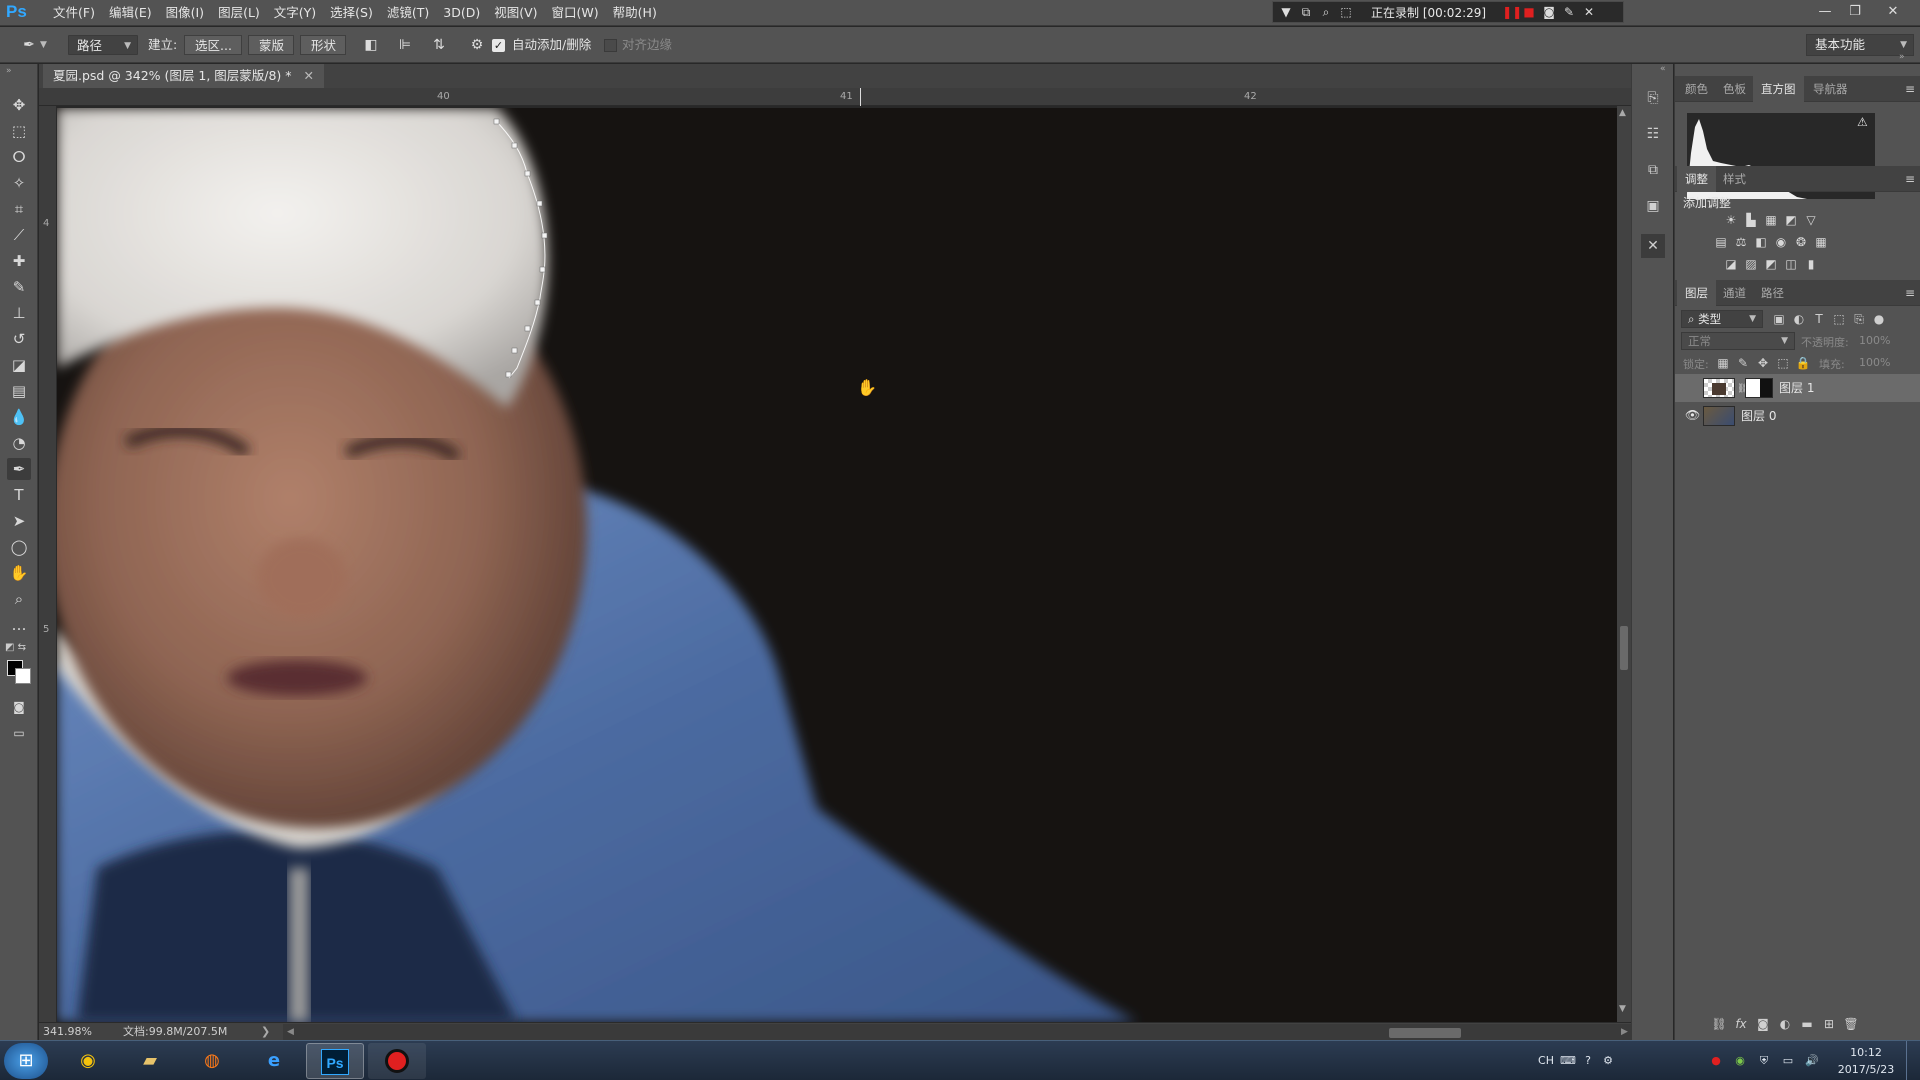 This screenshot has width=1920, height=1080. Describe the element at coordinates (19, 365) in the screenshot. I see `eraser-tool-icon: ◪` at that location.